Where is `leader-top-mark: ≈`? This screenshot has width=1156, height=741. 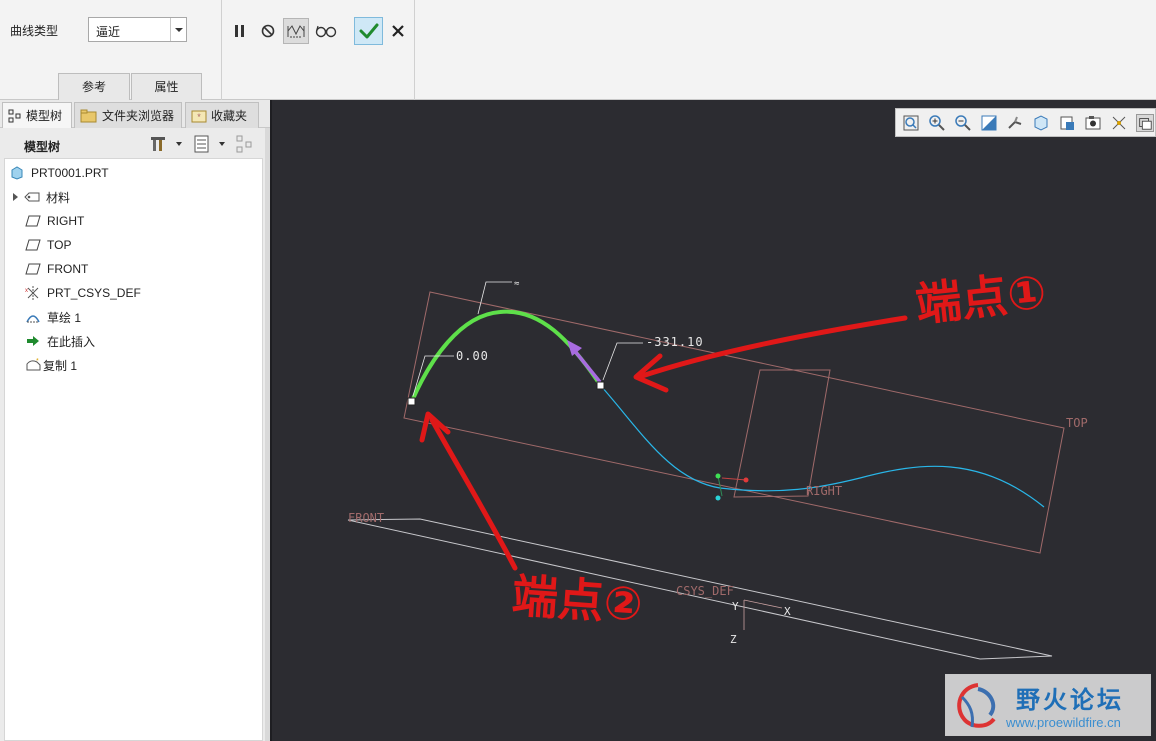
leader-top-mark: ≈ is located at coordinates (517, 284).